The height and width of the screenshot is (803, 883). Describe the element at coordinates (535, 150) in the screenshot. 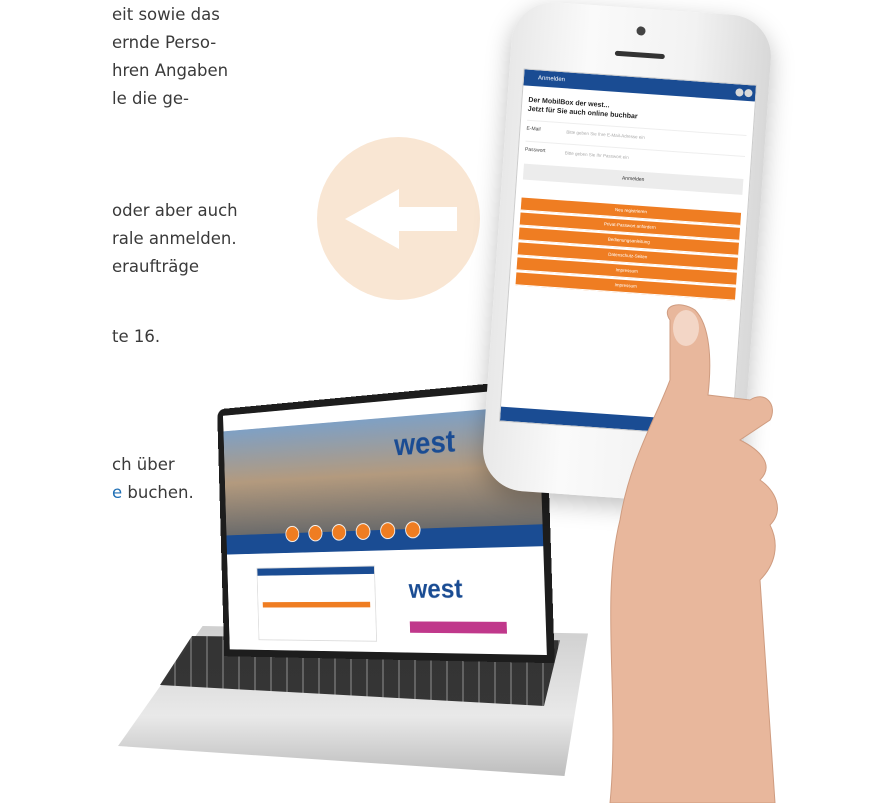

I see `password-label: Passwort` at that location.